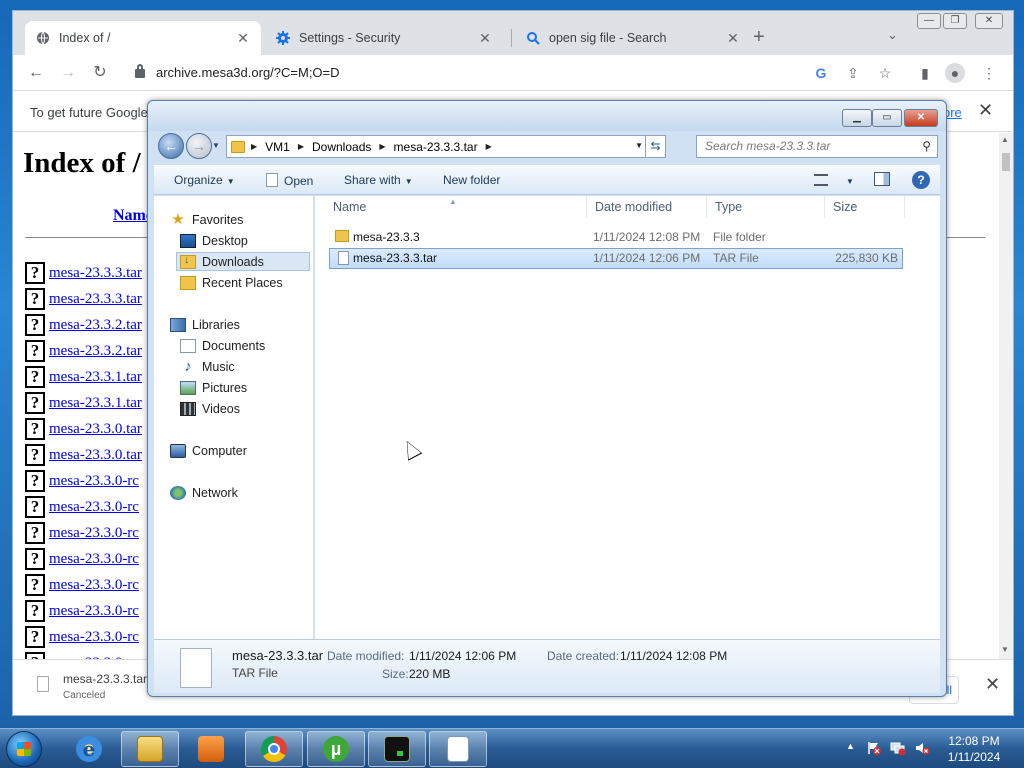  I want to click on nav-downloads: Downloads, so click(243, 261).